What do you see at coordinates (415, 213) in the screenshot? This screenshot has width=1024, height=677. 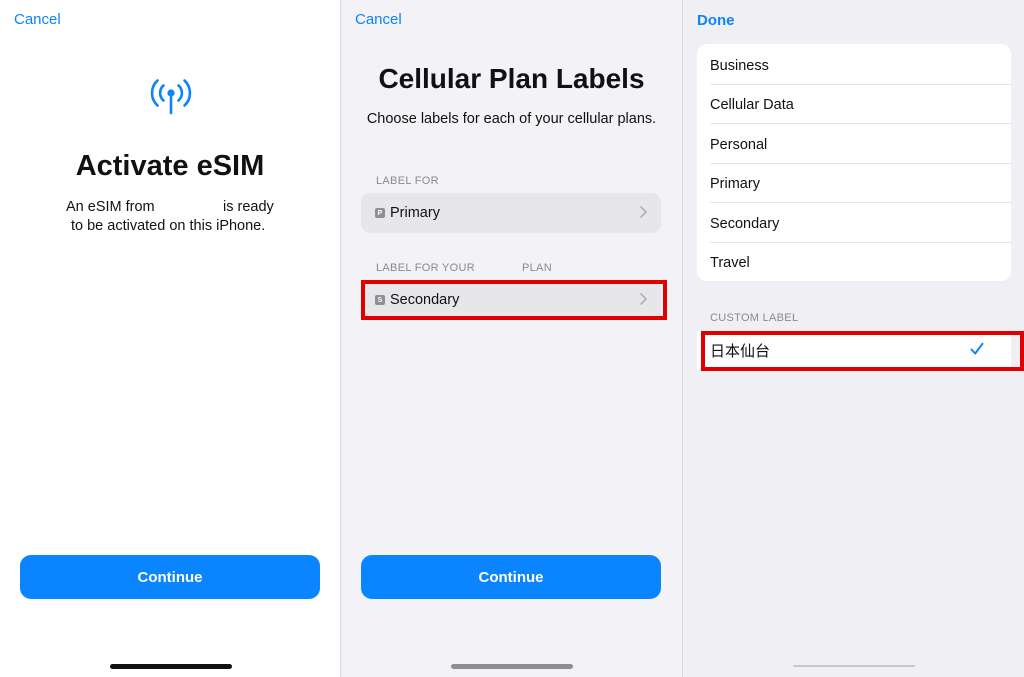 I see `row-label: Primary` at bounding box center [415, 213].